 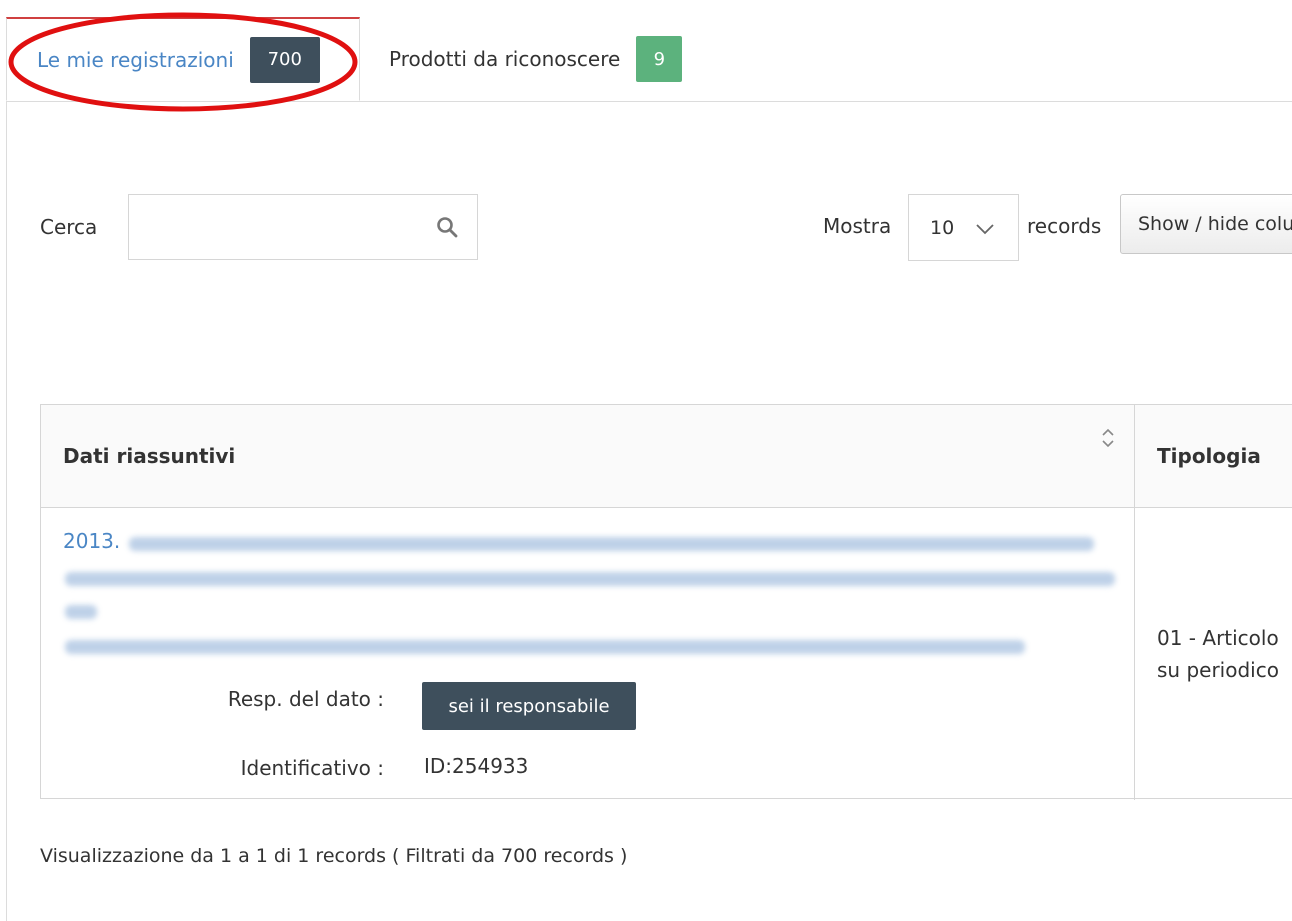 What do you see at coordinates (1064, 226) in the screenshot?
I see `length-suffix-label: records` at bounding box center [1064, 226].